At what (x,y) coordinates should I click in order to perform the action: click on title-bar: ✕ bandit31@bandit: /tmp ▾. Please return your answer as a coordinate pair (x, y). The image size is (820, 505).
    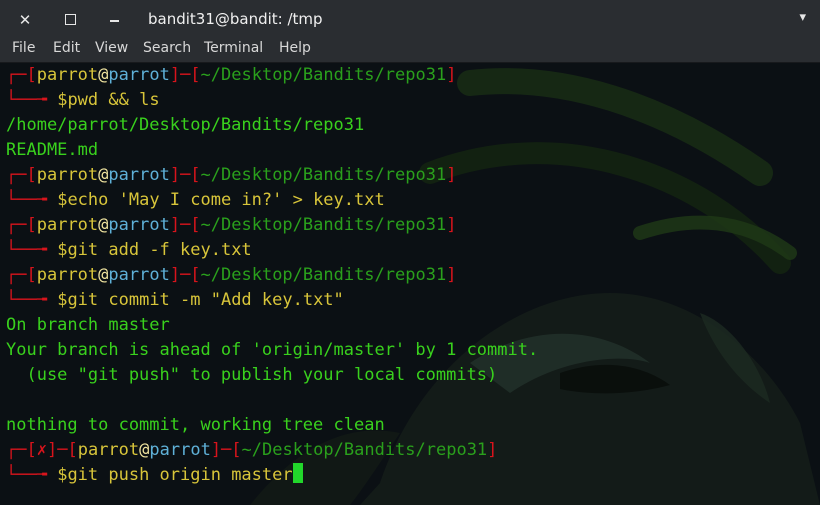
    Looking at the image, I should click on (410, 19).